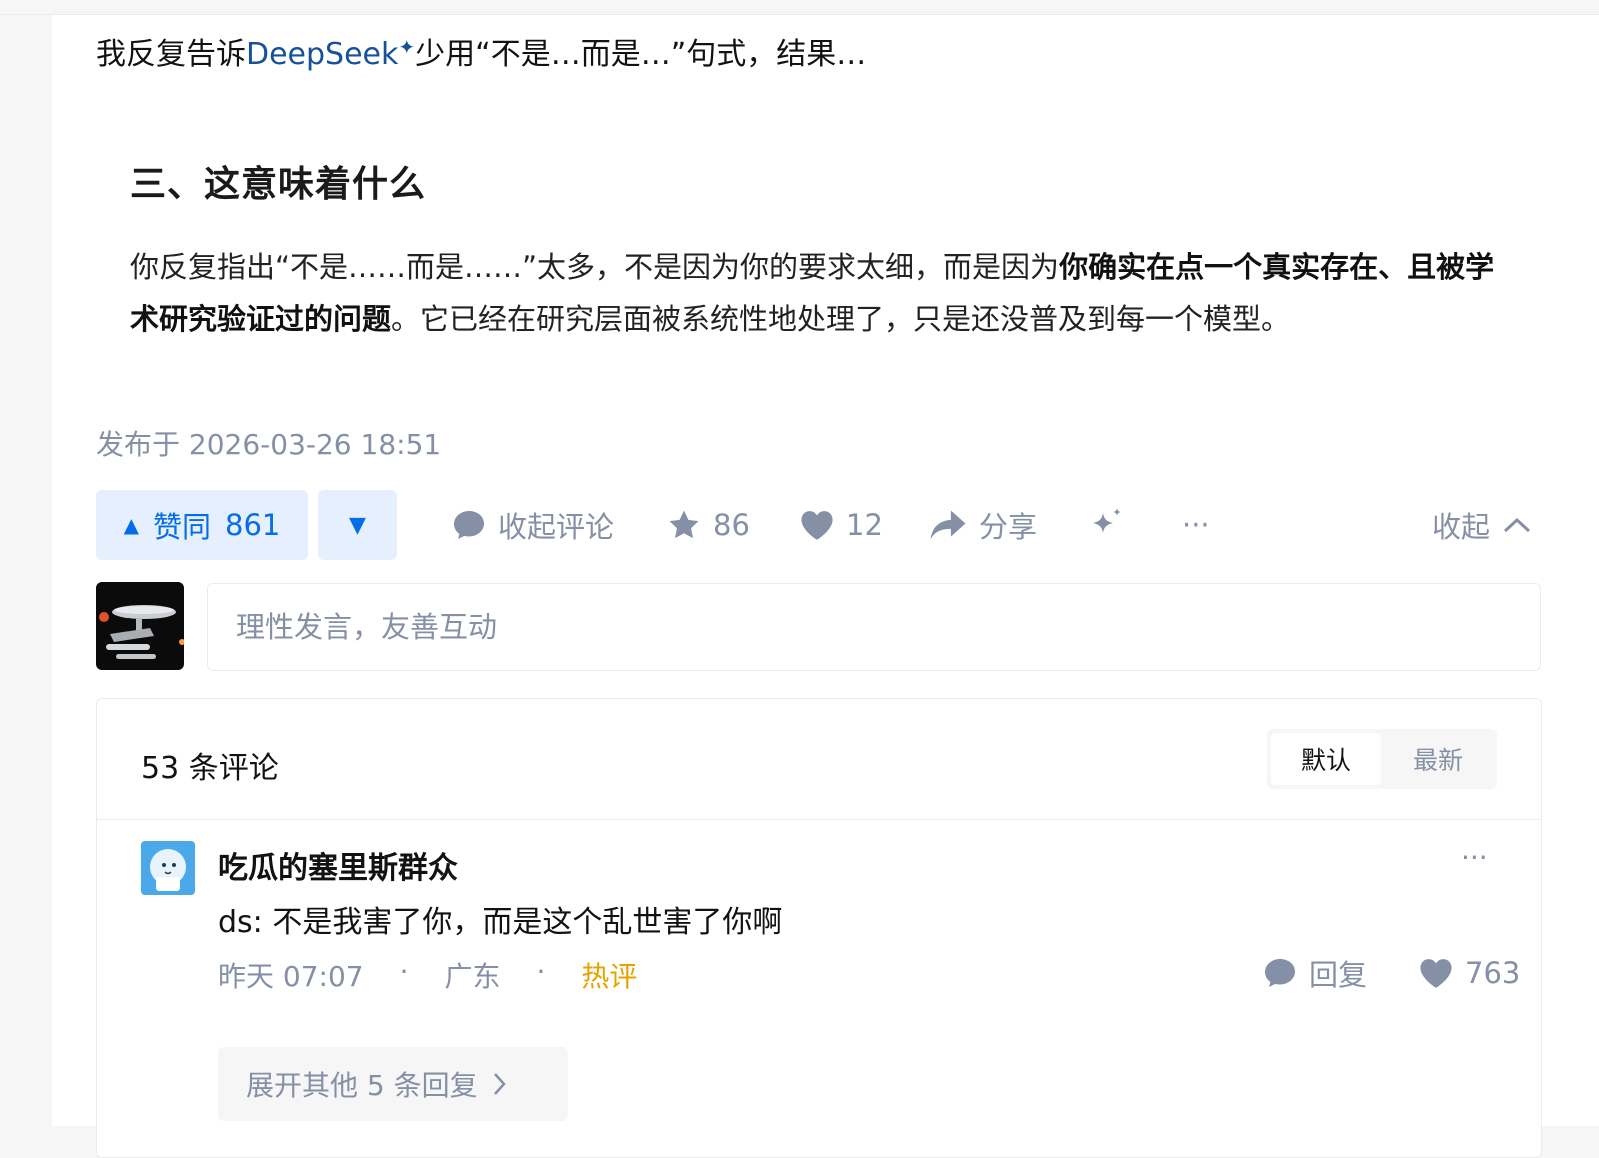  What do you see at coordinates (427, 975) in the screenshot?
I see `comment-meta: 昨天 07:07 · 广东 · 热评` at bounding box center [427, 975].